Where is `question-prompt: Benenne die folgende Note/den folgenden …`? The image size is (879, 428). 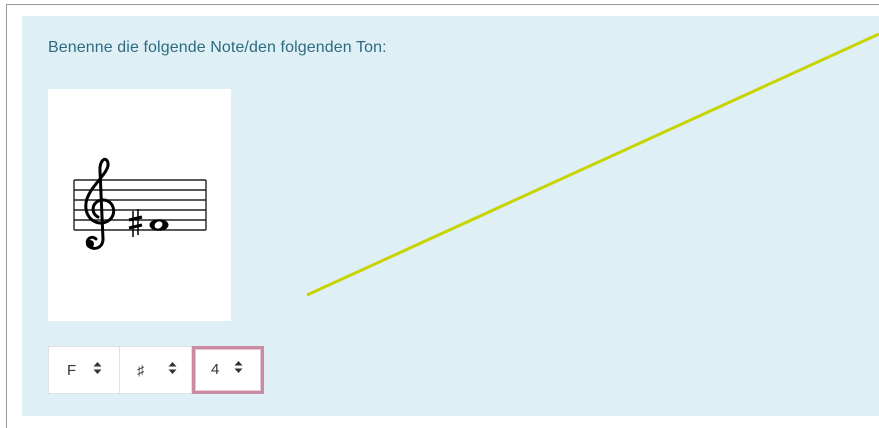
question-prompt: Benenne die folgende Note/den folgenden … is located at coordinates (217, 47).